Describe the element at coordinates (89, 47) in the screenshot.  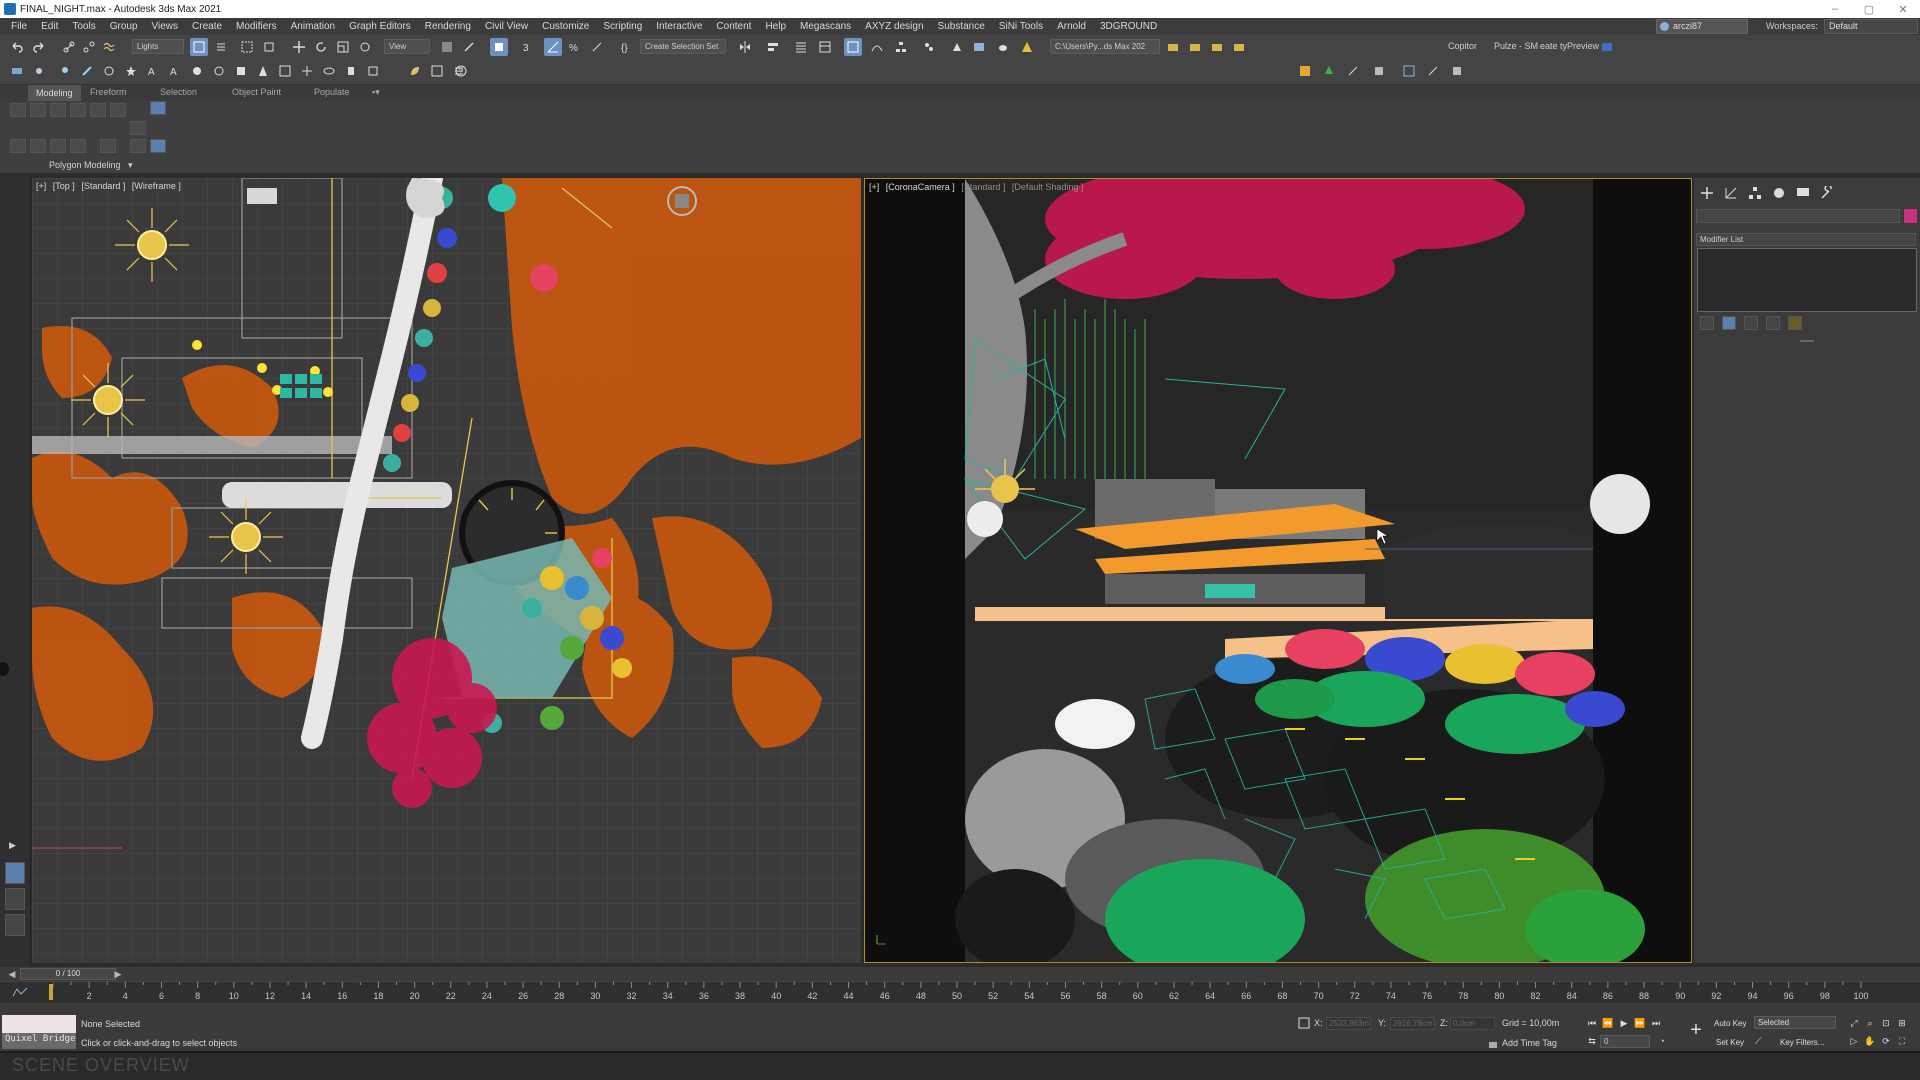
I see `unlink-button` at that location.